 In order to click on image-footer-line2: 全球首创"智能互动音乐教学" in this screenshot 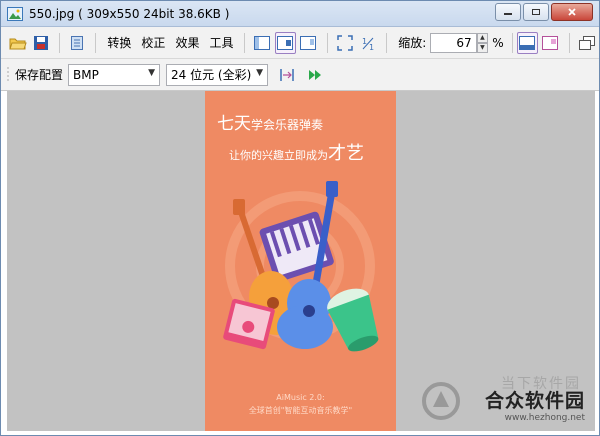, I will do `click(300, 410)`.